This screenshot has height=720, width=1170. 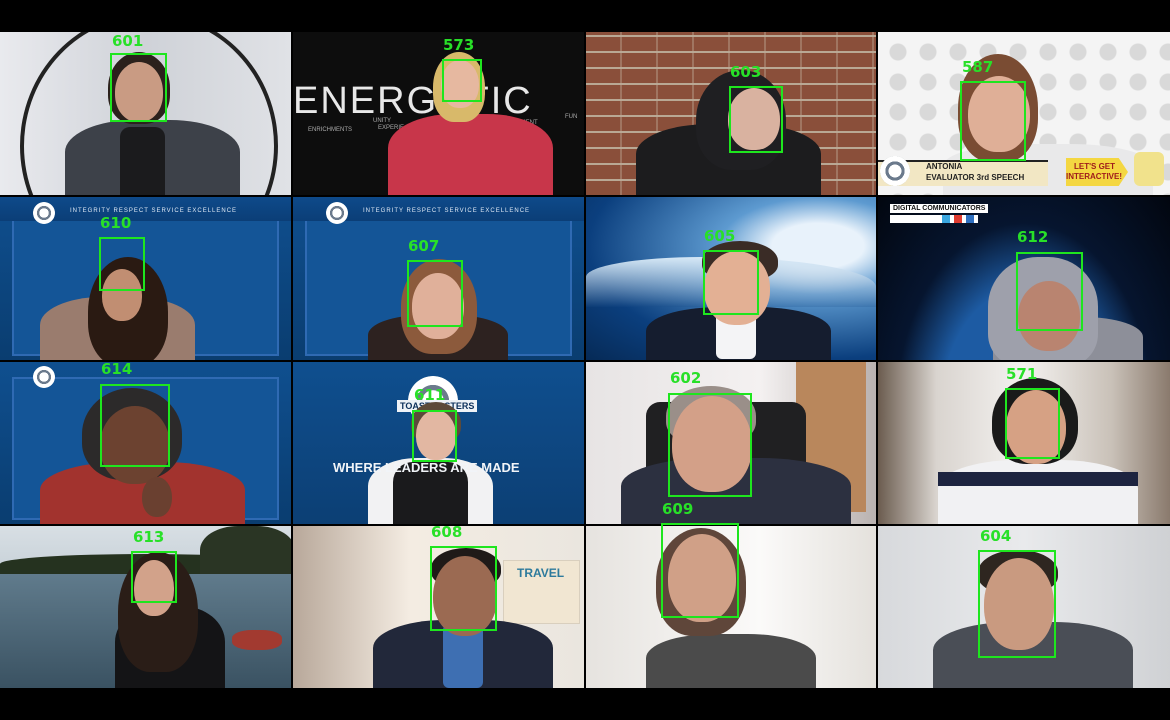 I want to click on channel-banner: DIGITAL COMMUNICATORS, so click(x=939, y=208).